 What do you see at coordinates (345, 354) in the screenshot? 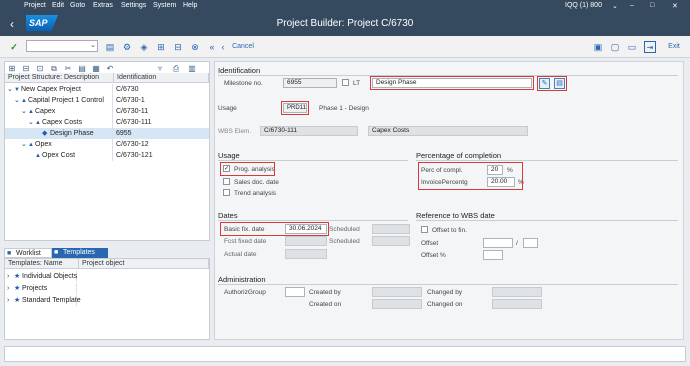
I see `status-bar` at bounding box center [345, 354].